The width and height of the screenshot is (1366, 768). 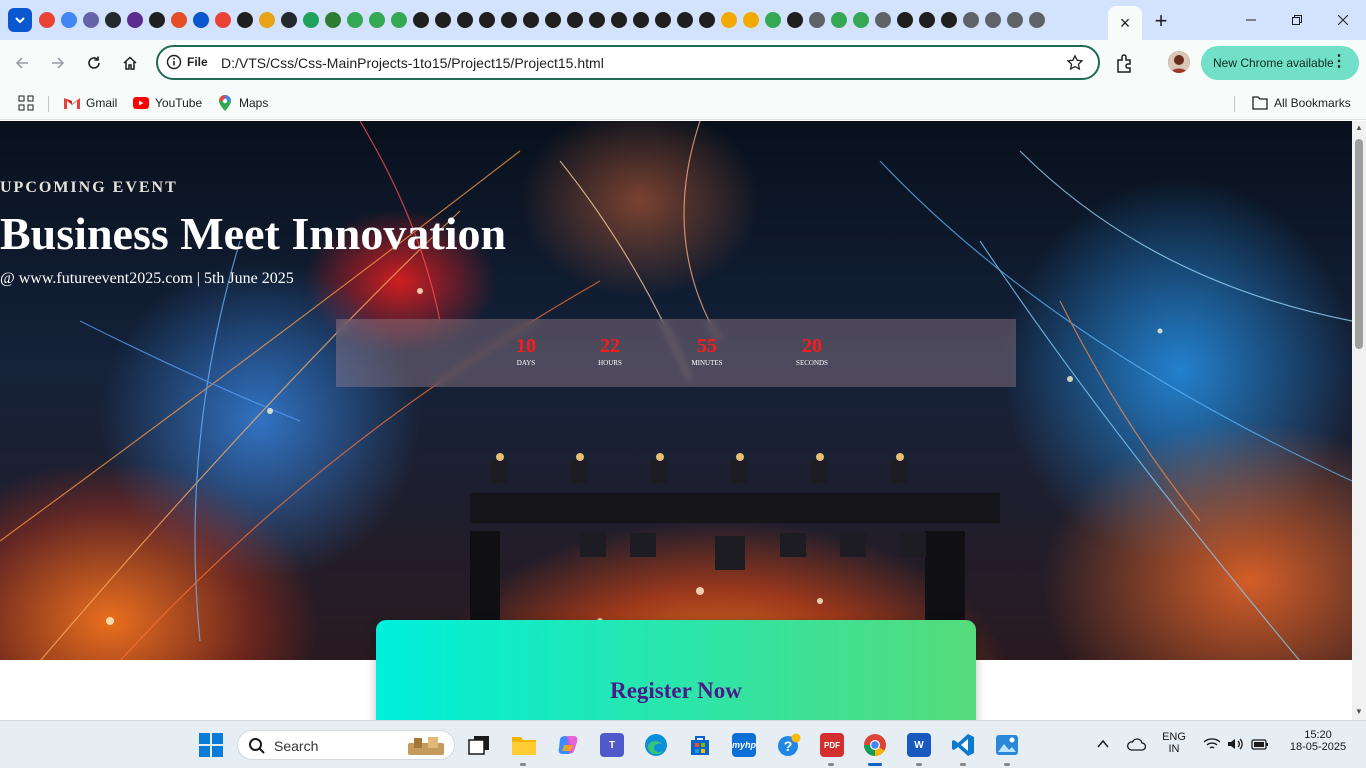 What do you see at coordinates (26, 103) in the screenshot?
I see `apps-grid-button` at bounding box center [26, 103].